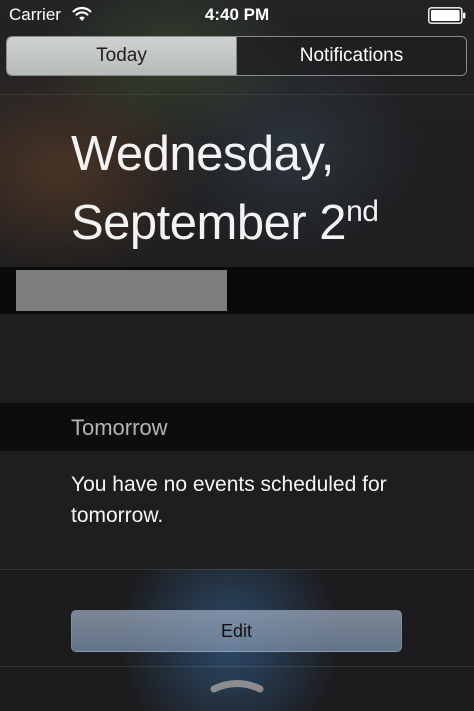 The height and width of the screenshot is (711, 474). What do you see at coordinates (237, 686) in the screenshot?
I see `grabber-handle-icon` at bounding box center [237, 686].